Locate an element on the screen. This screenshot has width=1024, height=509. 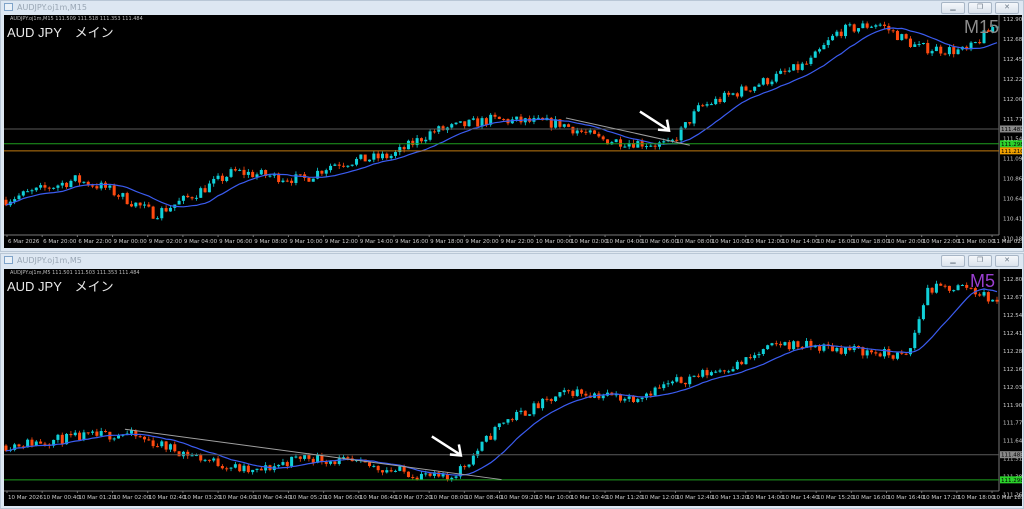
trendline is located at coordinates (627, 131).